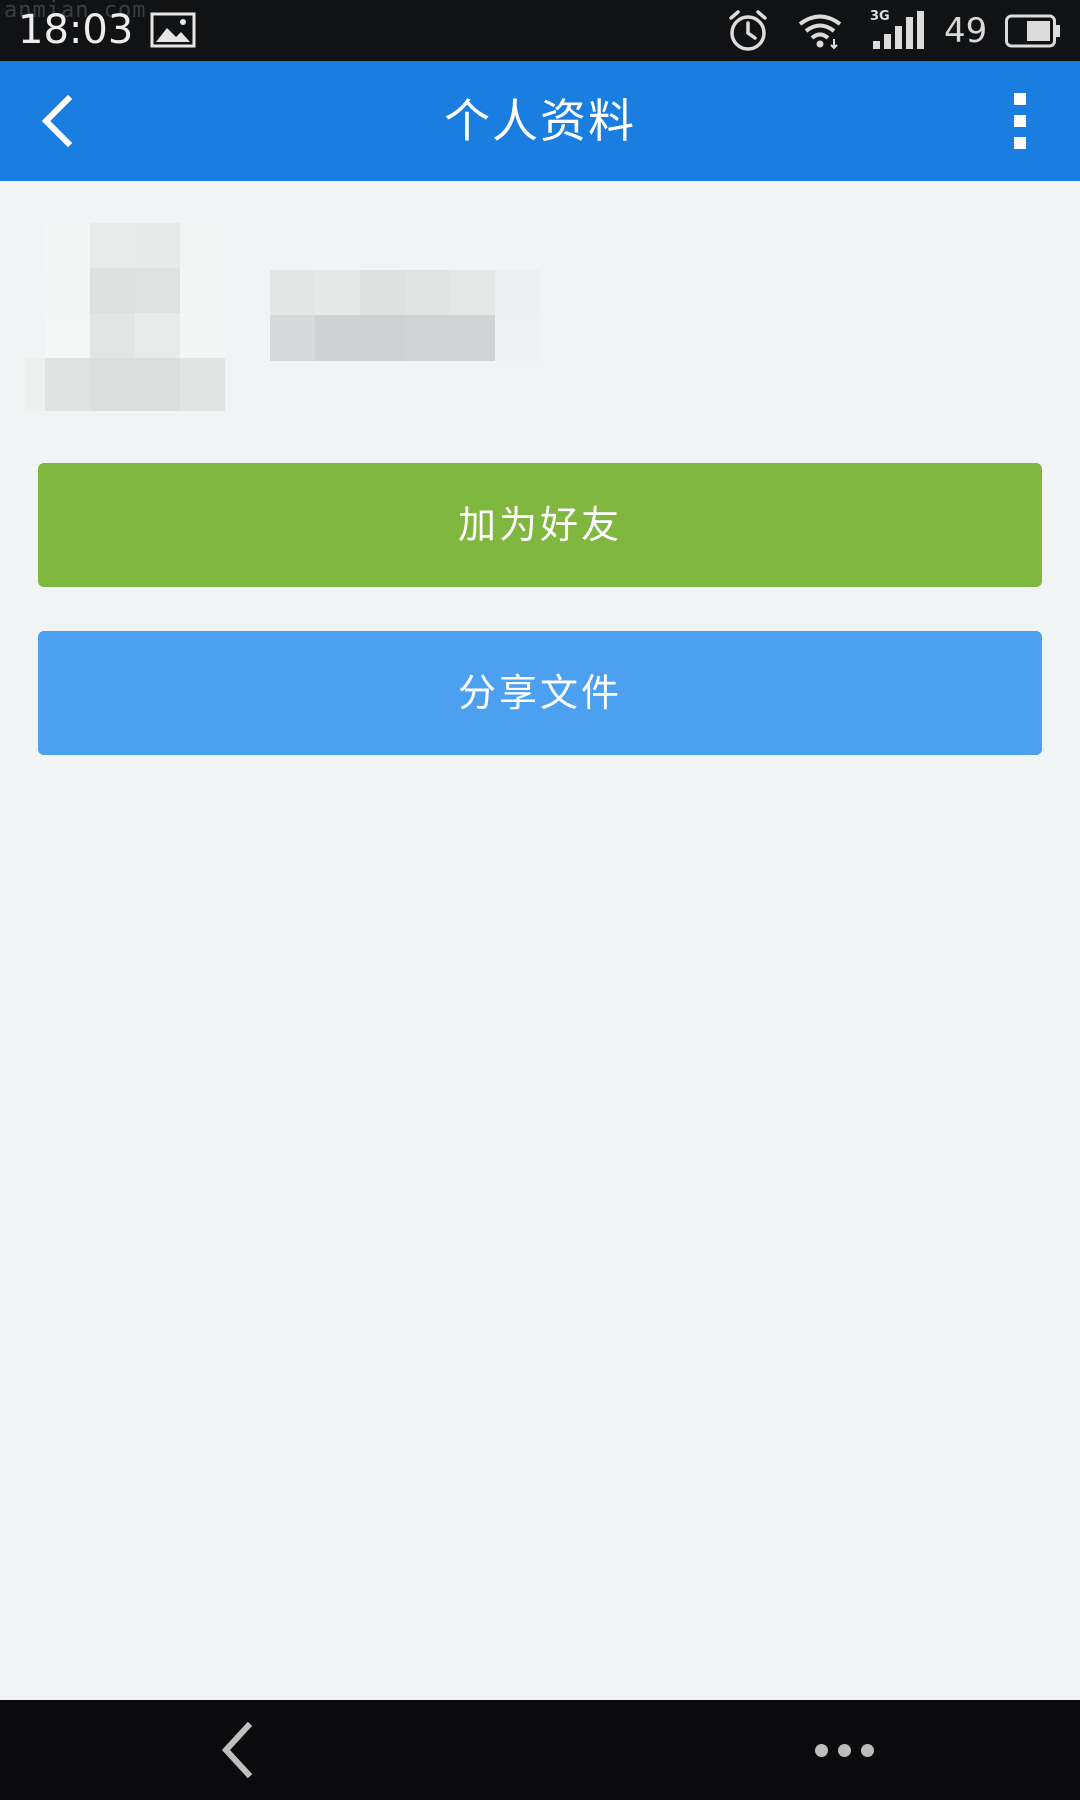 Image resolution: width=1080 pixels, height=1800 pixels. Describe the element at coordinates (820, 32) in the screenshot. I see `wifi-icon` at that location.